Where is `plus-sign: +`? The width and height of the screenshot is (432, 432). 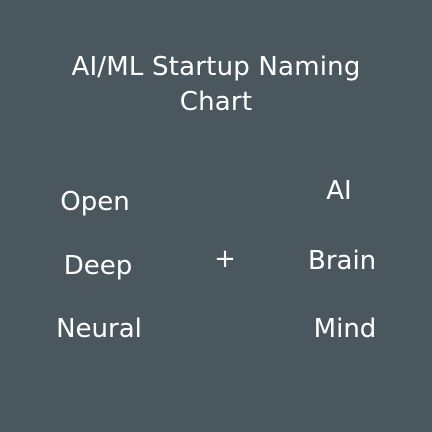 plus-sign: + is located at coordinates (225, 259).